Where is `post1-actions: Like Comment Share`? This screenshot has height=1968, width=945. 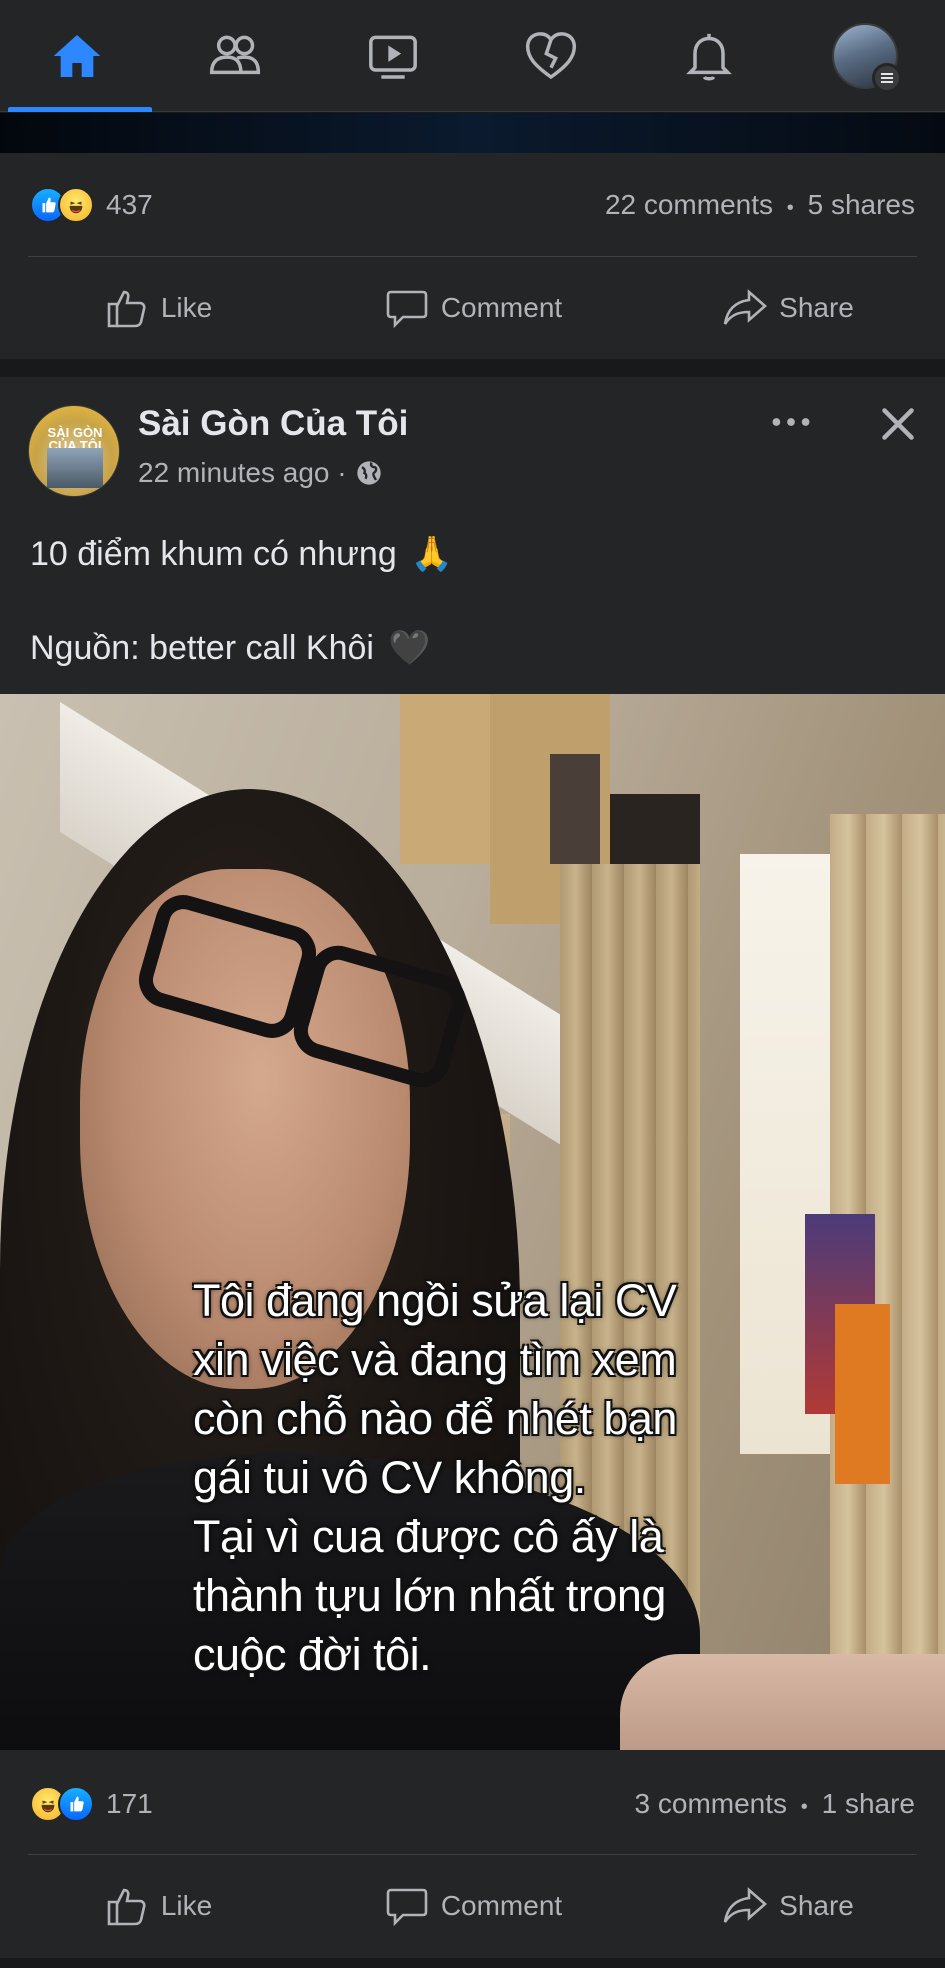
post1-actions: Like Comment Share is located at coordinates (472, 308).